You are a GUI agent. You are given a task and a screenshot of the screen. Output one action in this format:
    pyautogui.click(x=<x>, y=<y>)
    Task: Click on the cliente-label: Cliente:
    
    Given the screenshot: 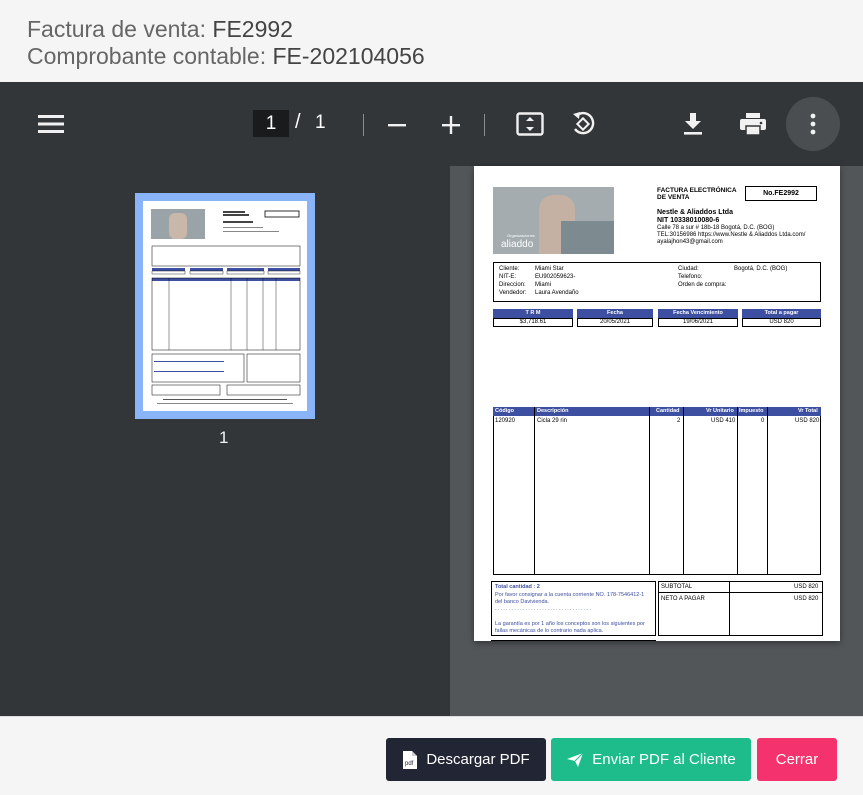 What is the action you would take?
    pyautogui.click(x=509, y=269)
    